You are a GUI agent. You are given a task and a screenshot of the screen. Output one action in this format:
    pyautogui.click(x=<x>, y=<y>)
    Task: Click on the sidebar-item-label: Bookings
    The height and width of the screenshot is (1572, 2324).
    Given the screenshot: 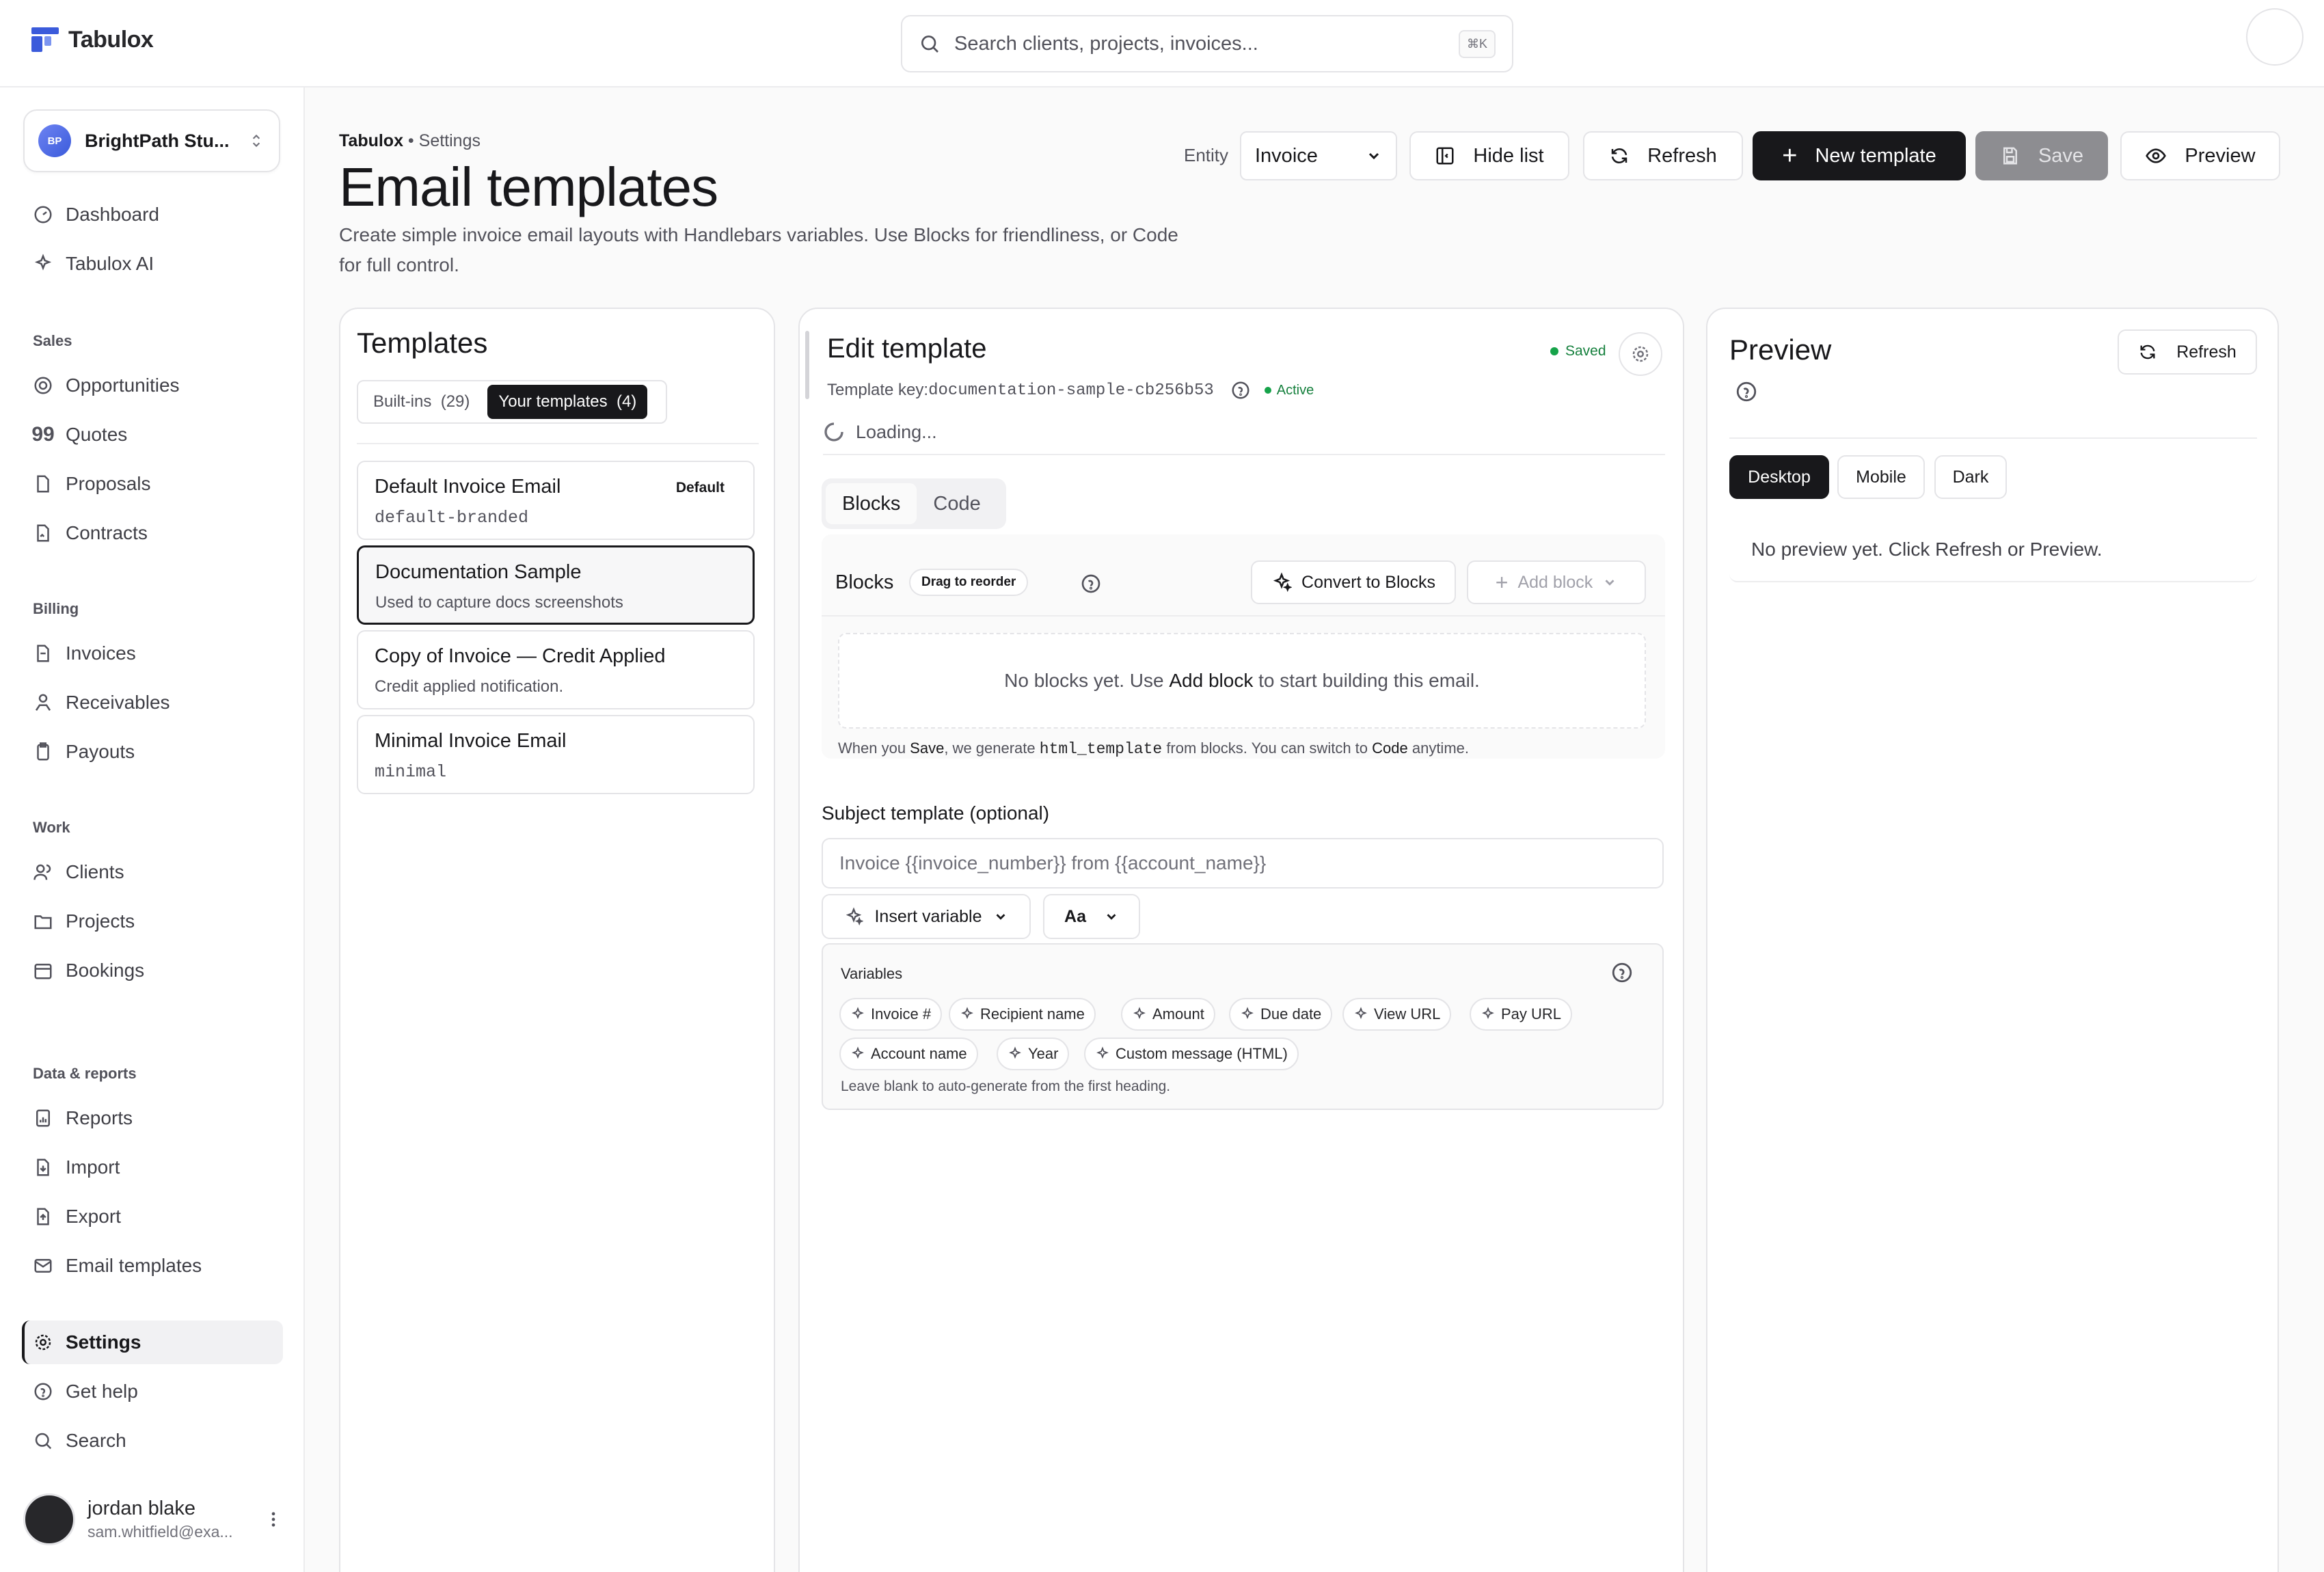 What is the action you would take?
    pyautogui.click(x=105, y=970)
    